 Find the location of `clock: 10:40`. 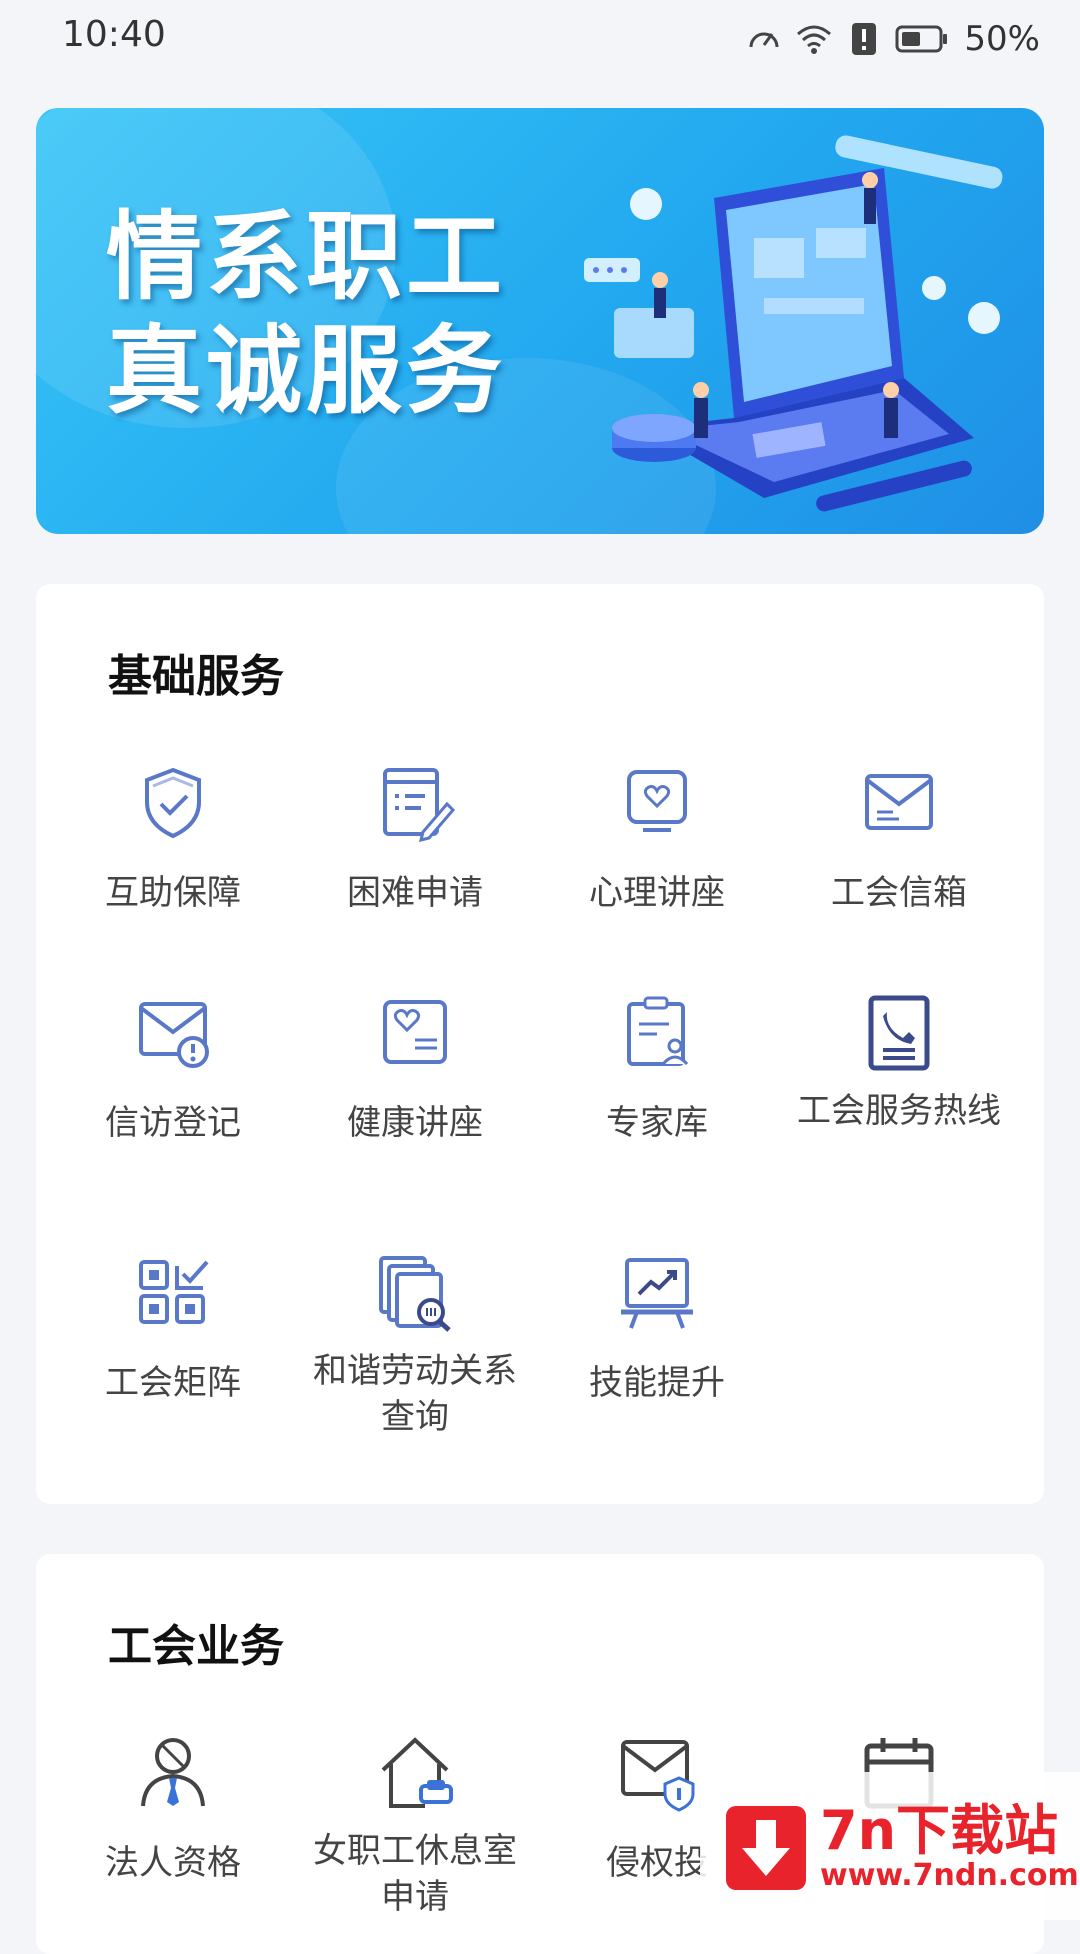

clock: 10:40 is located at coordinates (114, 34).